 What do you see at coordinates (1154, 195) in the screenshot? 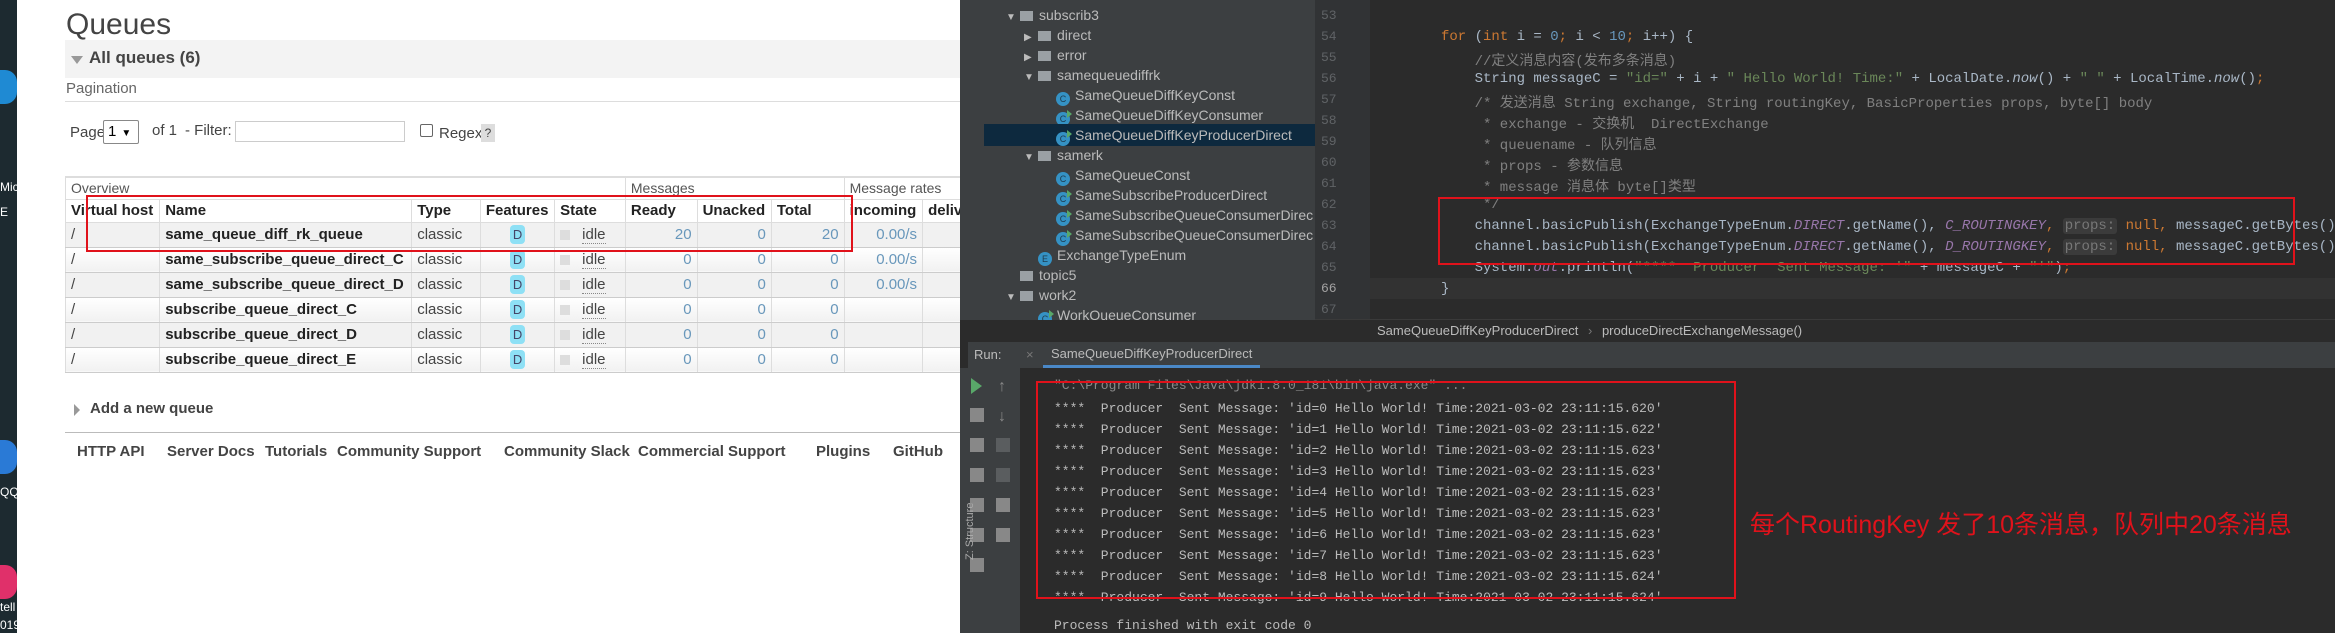
I see `tree-item: C SameSubscribeProducerDirect` at bounding box center [1154, 195].